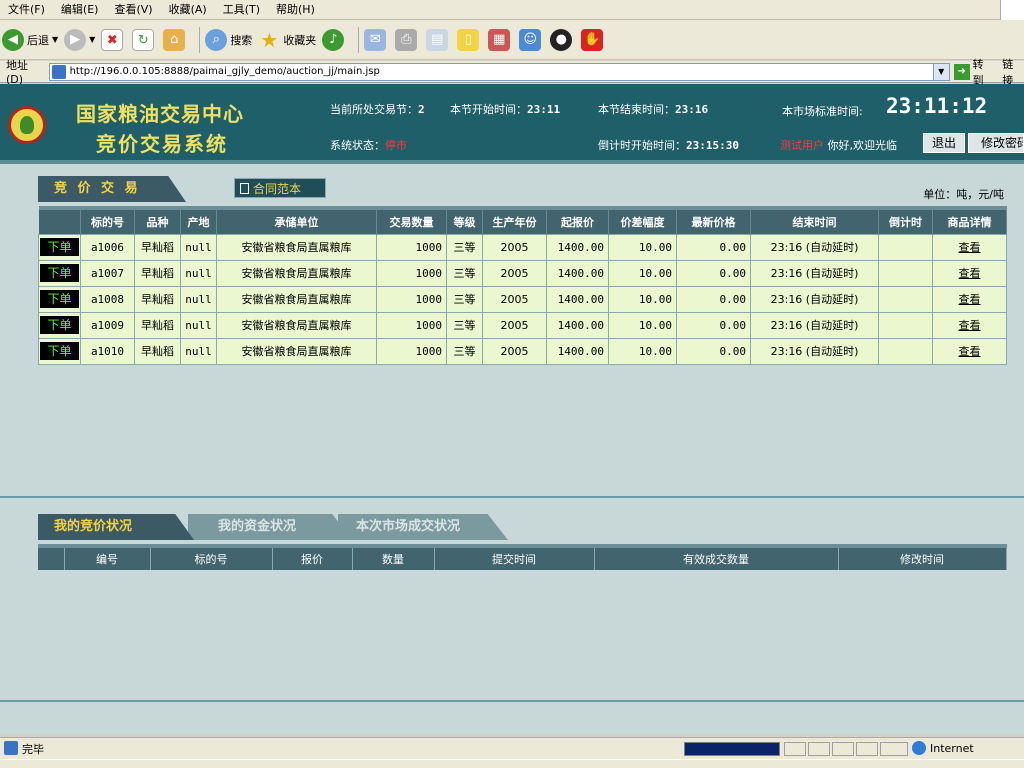 The height and width of the screenshot is (768, 1024). I want to click on menu-help: 帮助(H), so click(295, 10).